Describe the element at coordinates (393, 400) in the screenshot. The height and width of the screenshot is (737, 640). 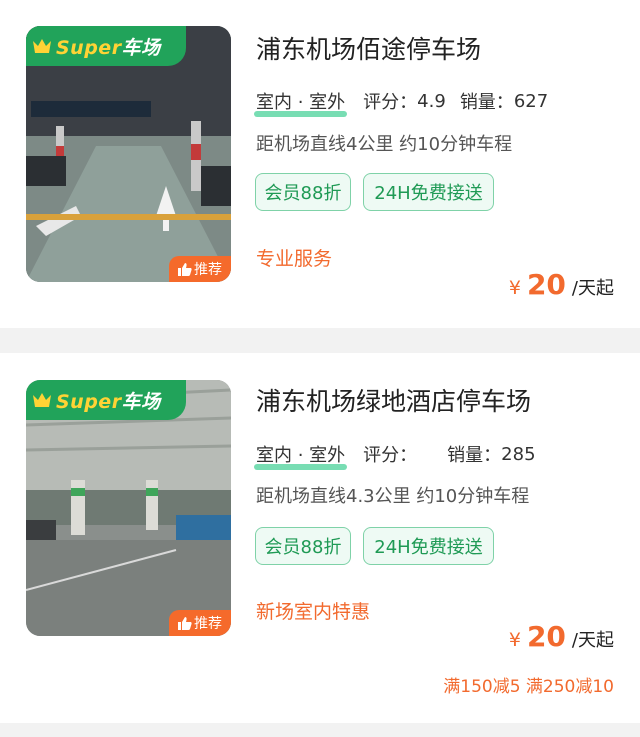
I see `parking-name: 浦东机场绿地酒店停车场` at that location.